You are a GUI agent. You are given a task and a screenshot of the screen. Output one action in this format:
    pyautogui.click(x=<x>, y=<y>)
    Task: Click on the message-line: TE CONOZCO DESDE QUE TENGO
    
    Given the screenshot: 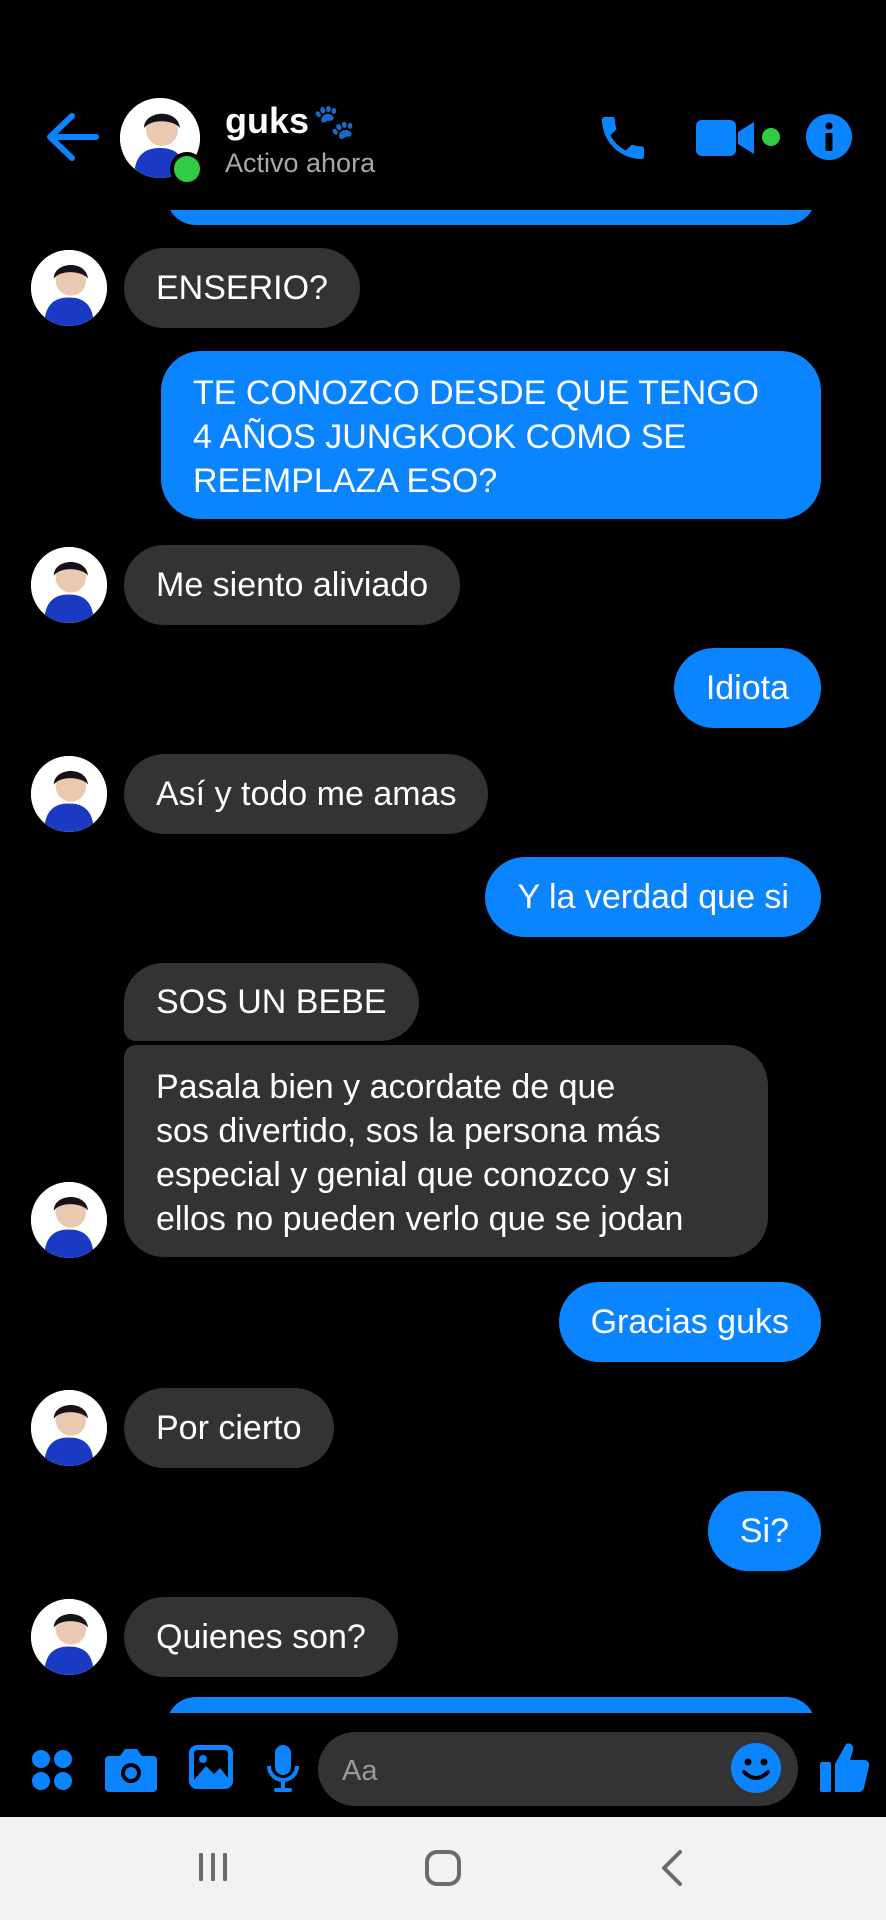 What is the action you would take?
    pyautogui.click(x=476, y=393)
    